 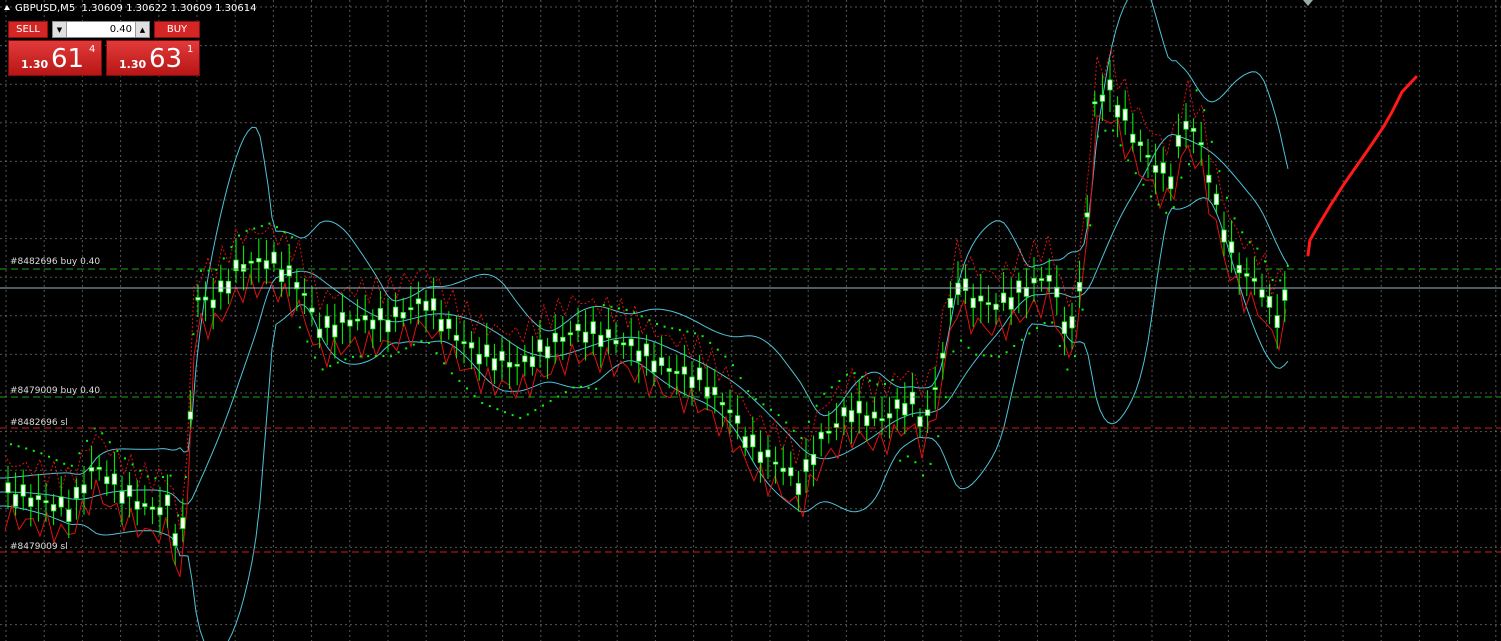 What do you see at coordinates (55, 391) in the screenshot?
I see `order-label-entry-2: #8479009 buy 0.40` at bounding box center [55, 391].